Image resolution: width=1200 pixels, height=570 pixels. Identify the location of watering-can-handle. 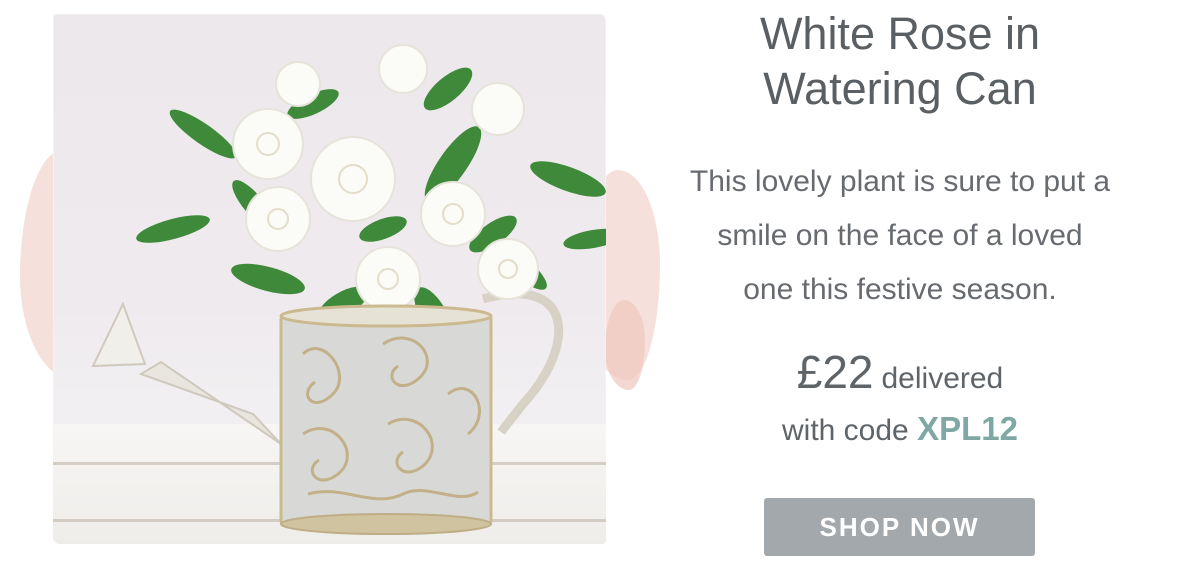
(522, 362).